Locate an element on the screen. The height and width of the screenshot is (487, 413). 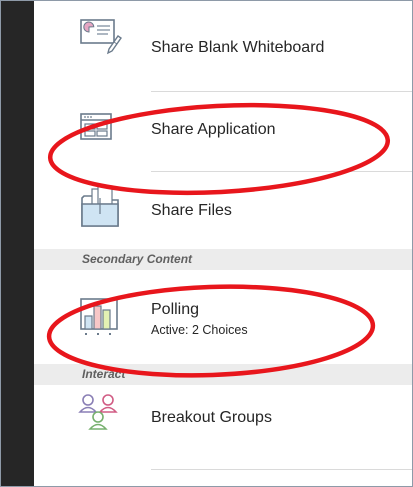
polling-status: Active: 2 Choices is located at coordinates (199, 330).